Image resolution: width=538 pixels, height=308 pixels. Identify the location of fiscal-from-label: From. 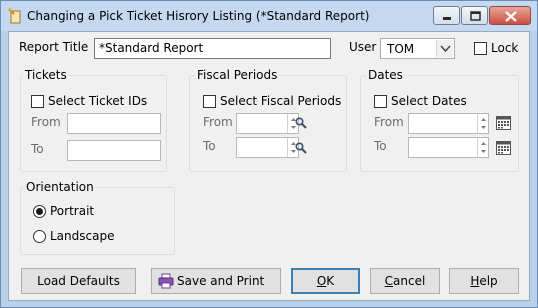
(218, 122).